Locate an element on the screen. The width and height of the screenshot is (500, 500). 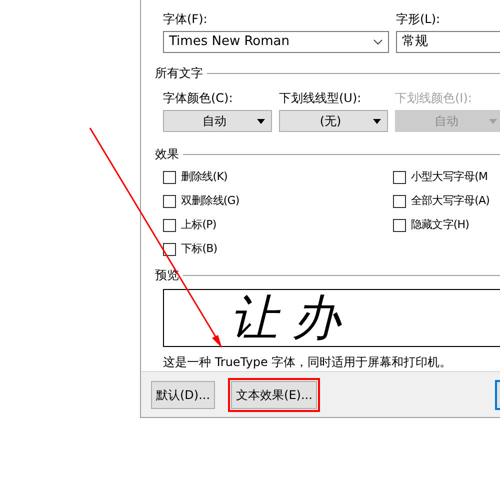
checkbox-option: 删除线(K) is located at coordinates (278, 177).